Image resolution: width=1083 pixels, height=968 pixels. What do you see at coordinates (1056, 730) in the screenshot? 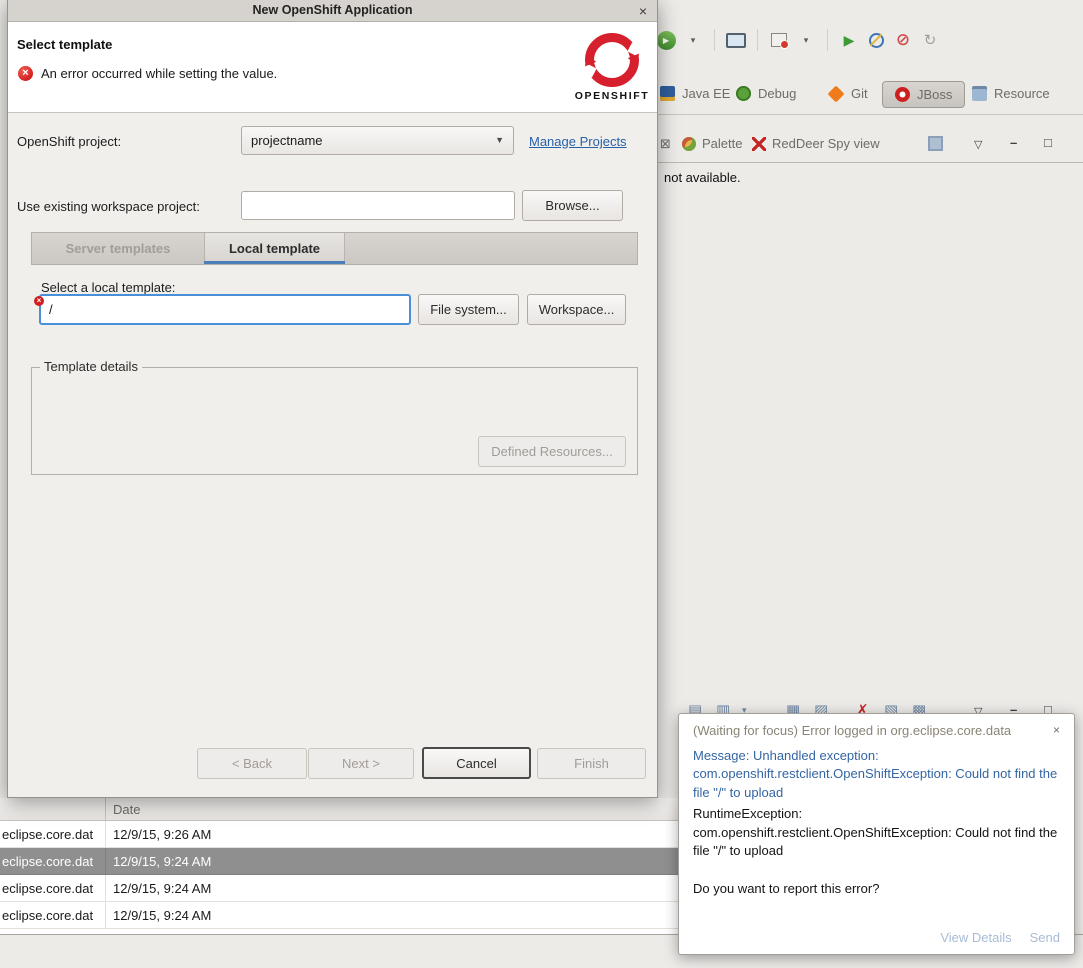
I see `notification-close-icon: ×` at bounding box center [1056, 730].